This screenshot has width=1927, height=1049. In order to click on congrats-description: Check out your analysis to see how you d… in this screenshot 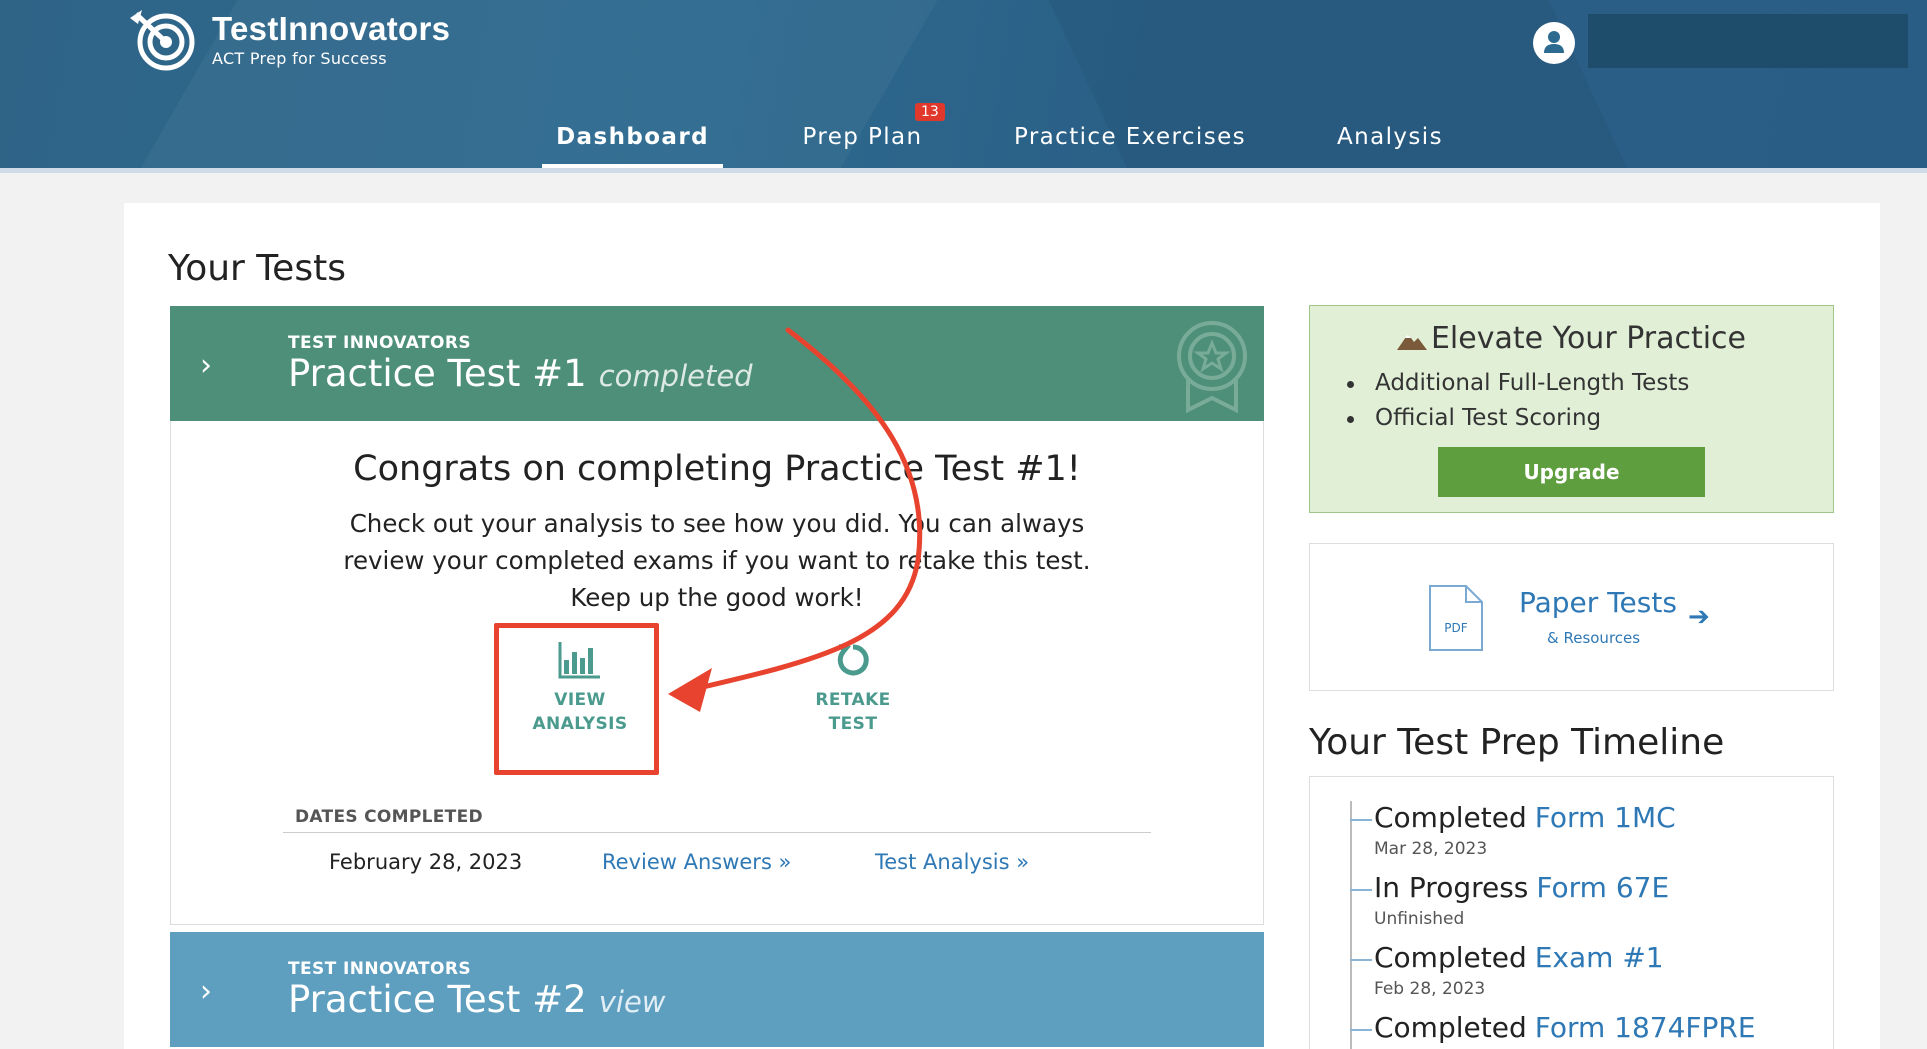, I will do `click(717, 560)`.